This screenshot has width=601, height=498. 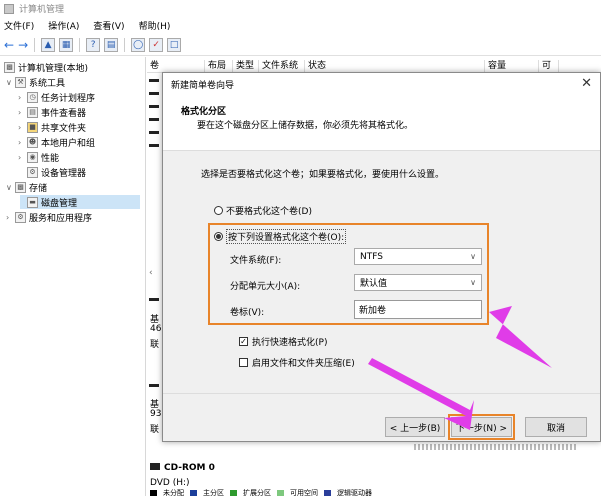 What do you see at coordinates (9, 67) in the screenshot?
I see `computer-icon: ▩` at bounding box center [9, 67].